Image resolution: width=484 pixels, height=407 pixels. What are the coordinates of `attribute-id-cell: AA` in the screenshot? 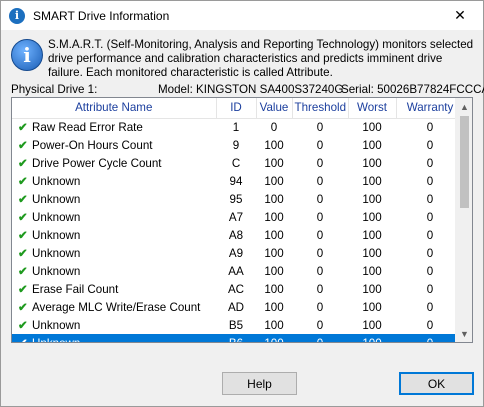 It's located at (236, 271).